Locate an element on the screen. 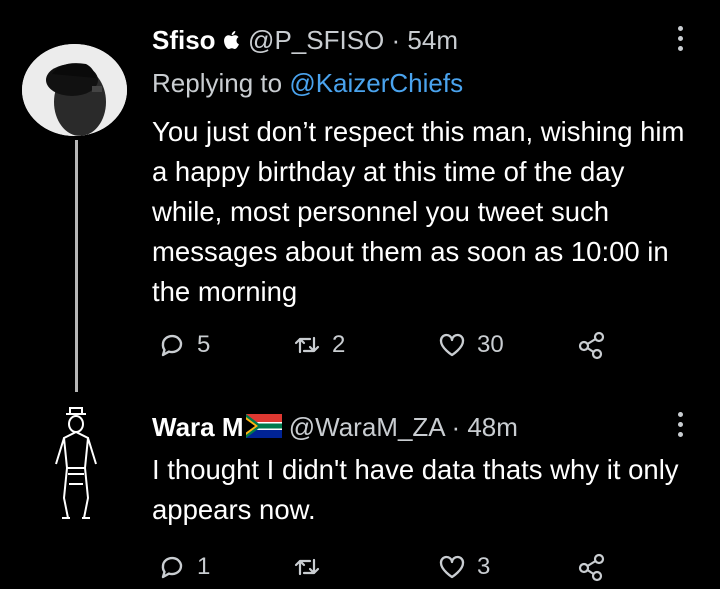  like-count: 3 is located at coordinates (484, 566).